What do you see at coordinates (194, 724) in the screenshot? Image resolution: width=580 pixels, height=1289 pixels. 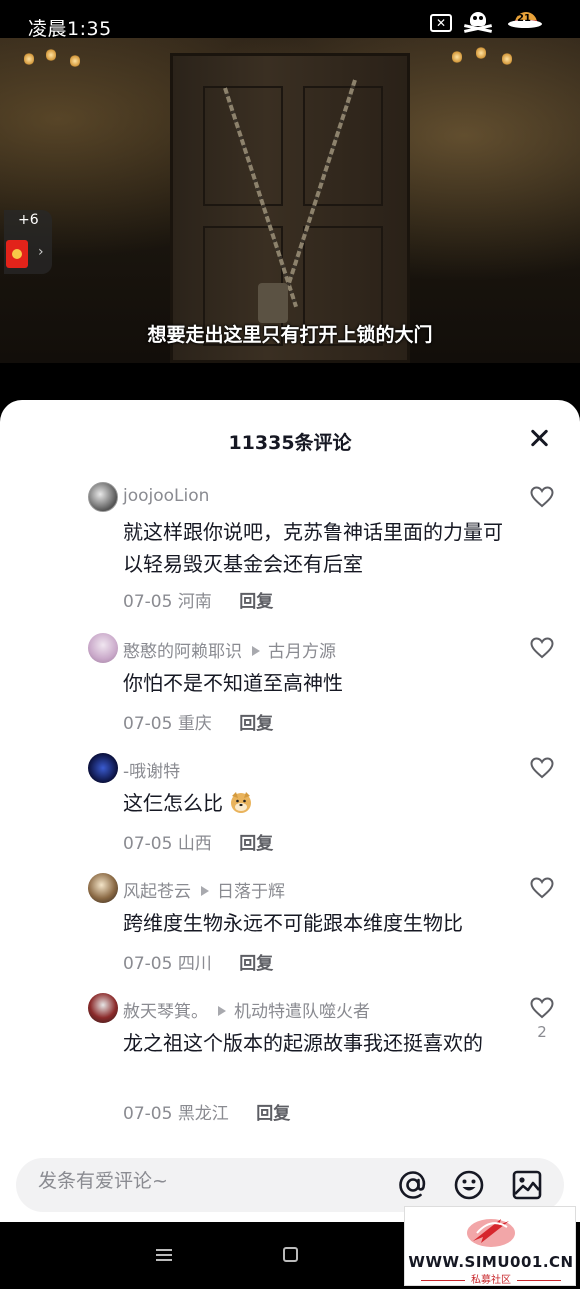 I see `comment-location: 重庆` at bounding box center [194, 724].